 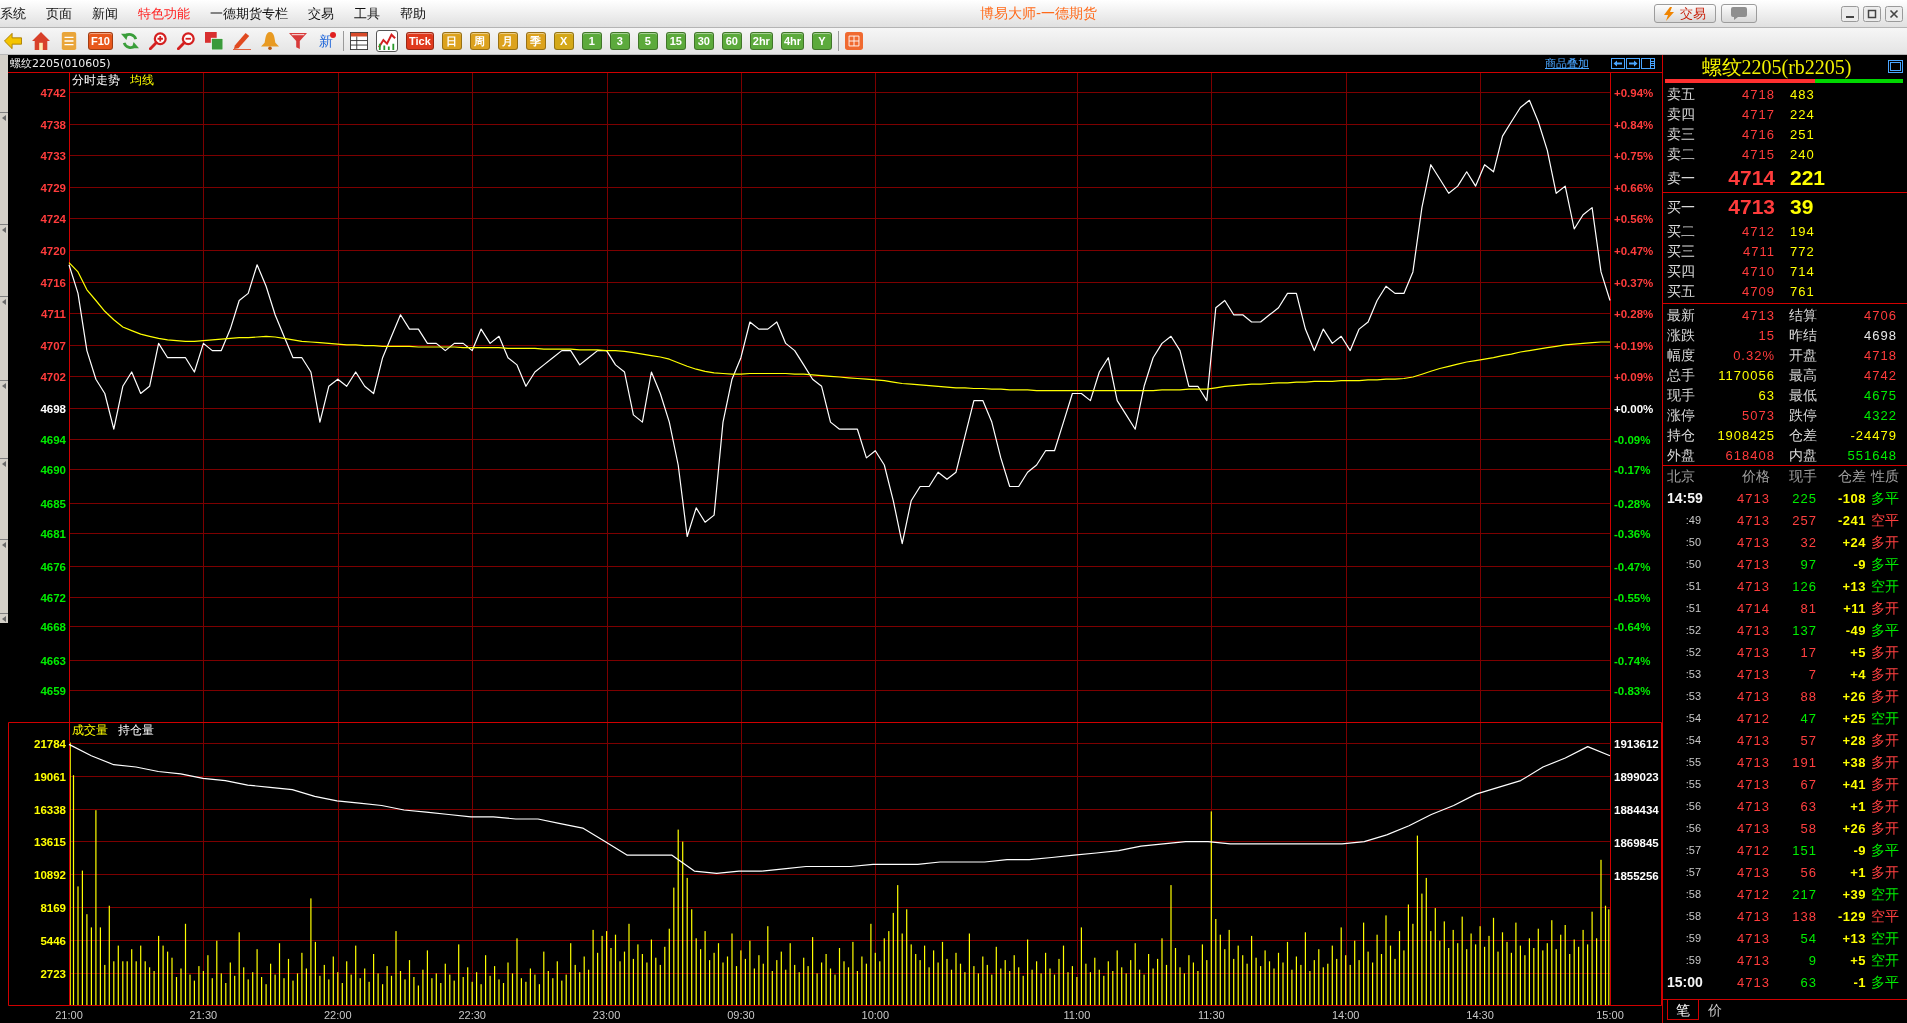 What do you see at coordinates (1808, 784) in the screenshot?
I see `trade-volume: 67` at bounding box center [1808, 784].